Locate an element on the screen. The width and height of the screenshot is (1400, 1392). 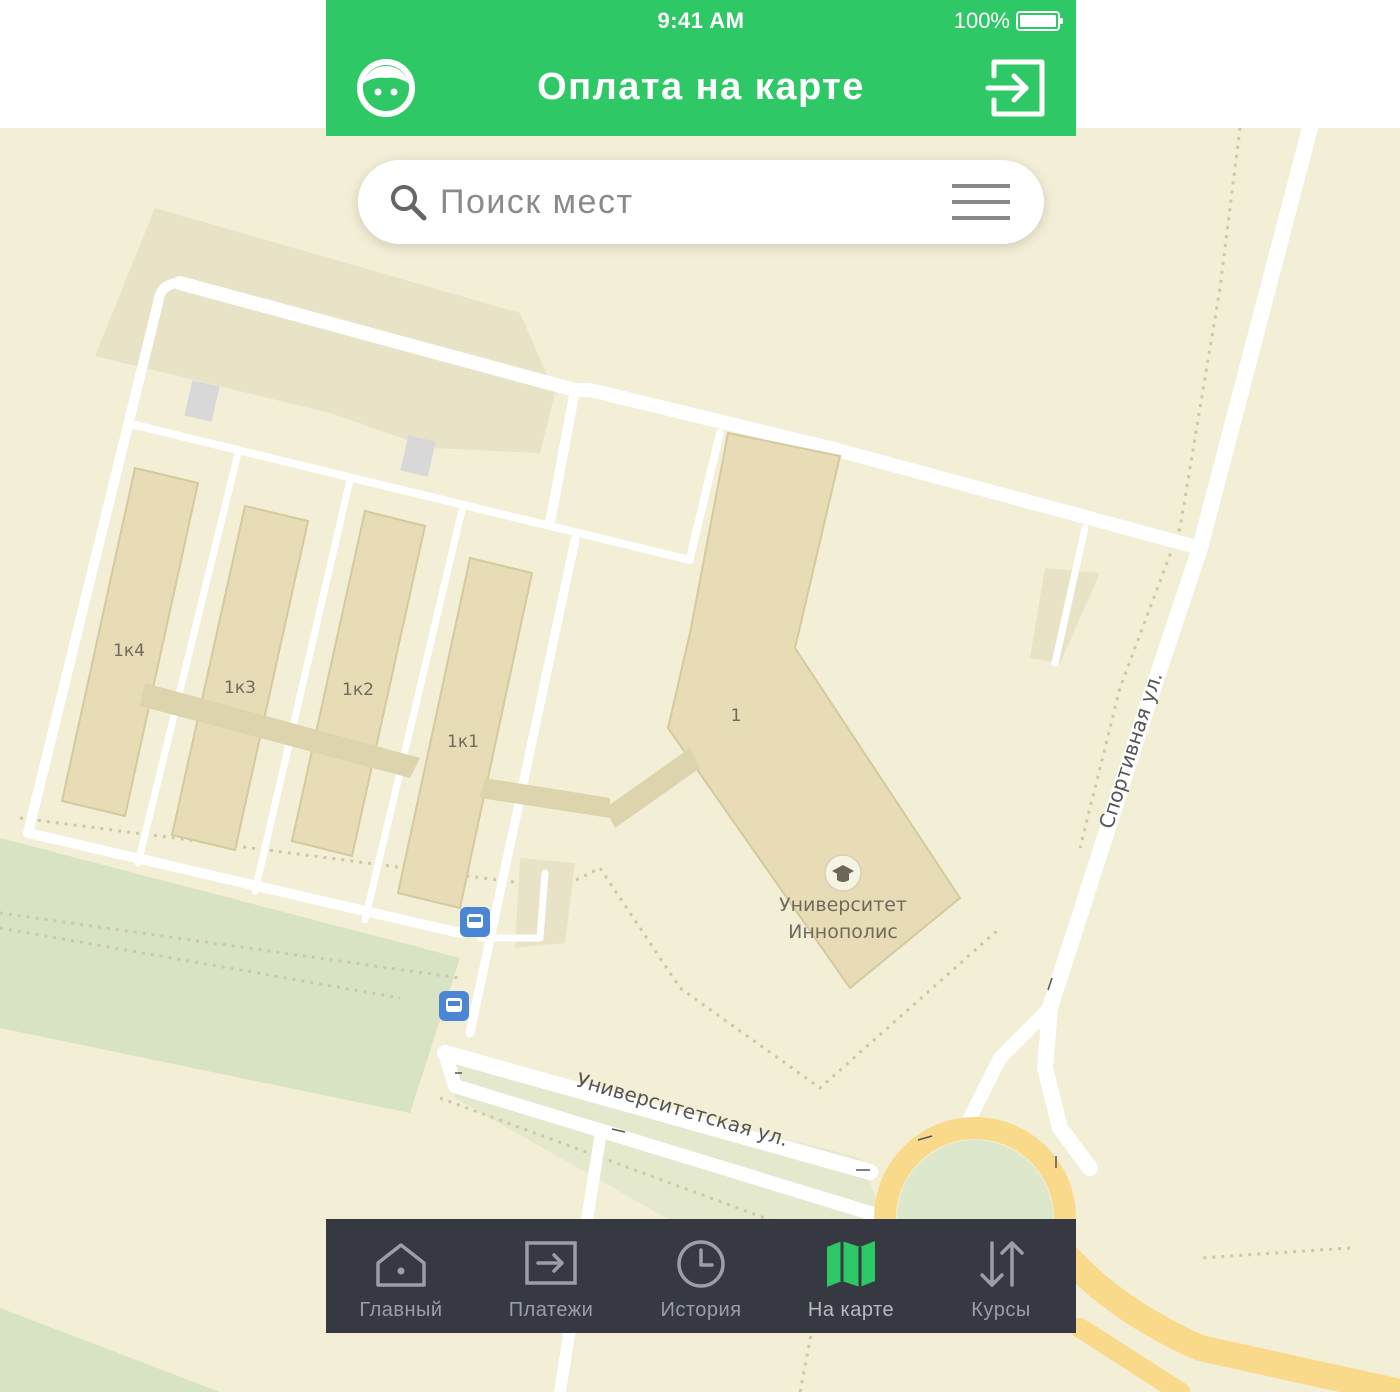
search-bar is located at coordinates (701, 202).